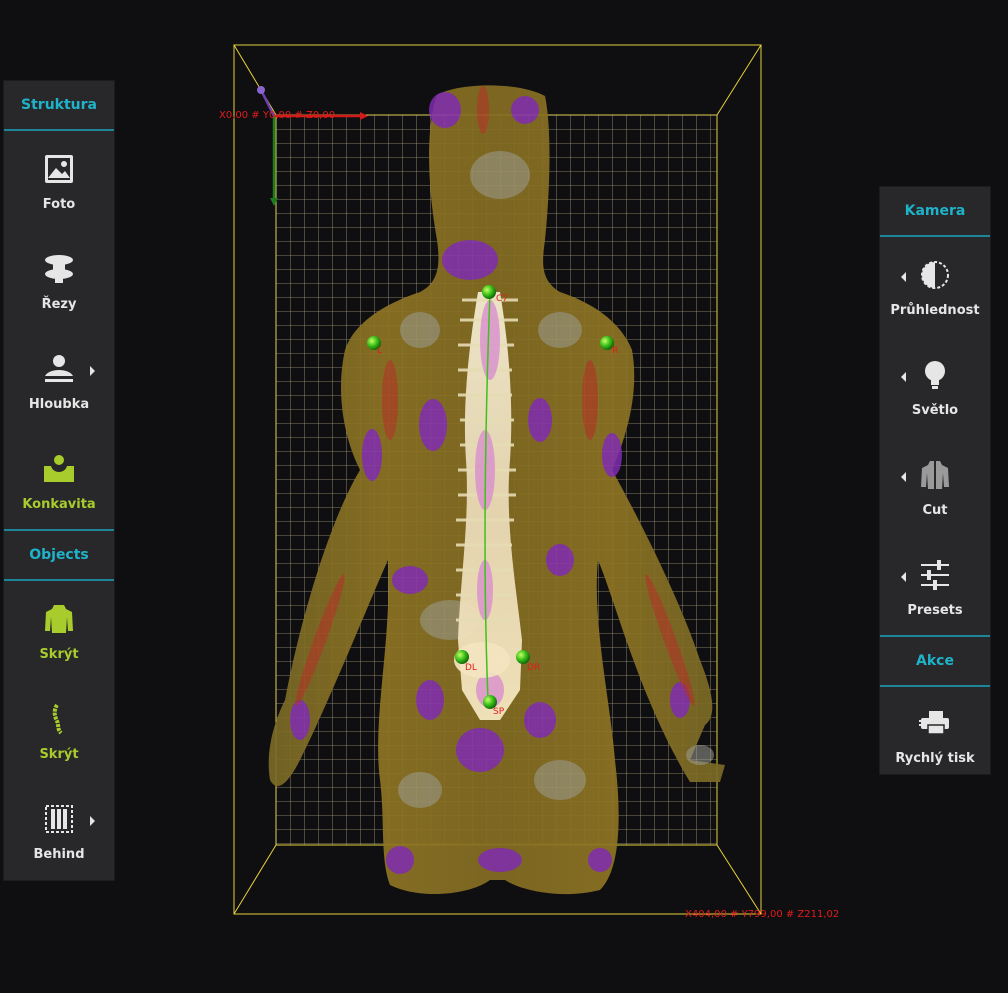  I want to click on tool-rychly-tisk: Rychlý tisk, so click(935, 735).